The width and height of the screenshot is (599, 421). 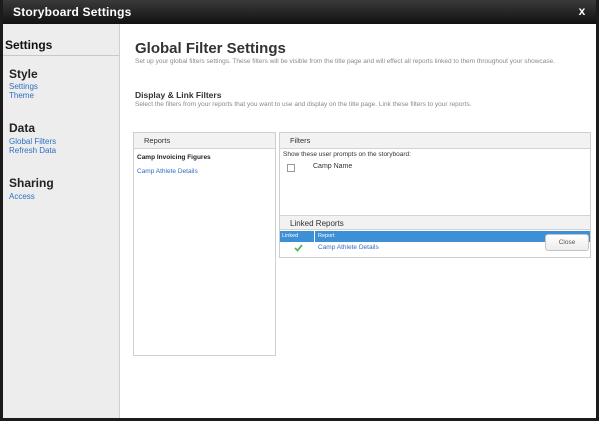 What do you see at coordinates (333, 166) in the screenshot?
I see `camp-name-label: Camp Name` at bounding box center [333, 166].